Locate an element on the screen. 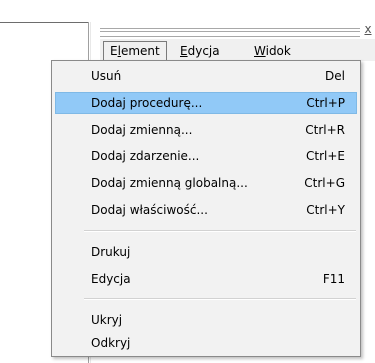  menu-item-dodaj-zdarzenie: Dodaj zdarzenie... Ctrl+E is located at coordinates (206, 156).